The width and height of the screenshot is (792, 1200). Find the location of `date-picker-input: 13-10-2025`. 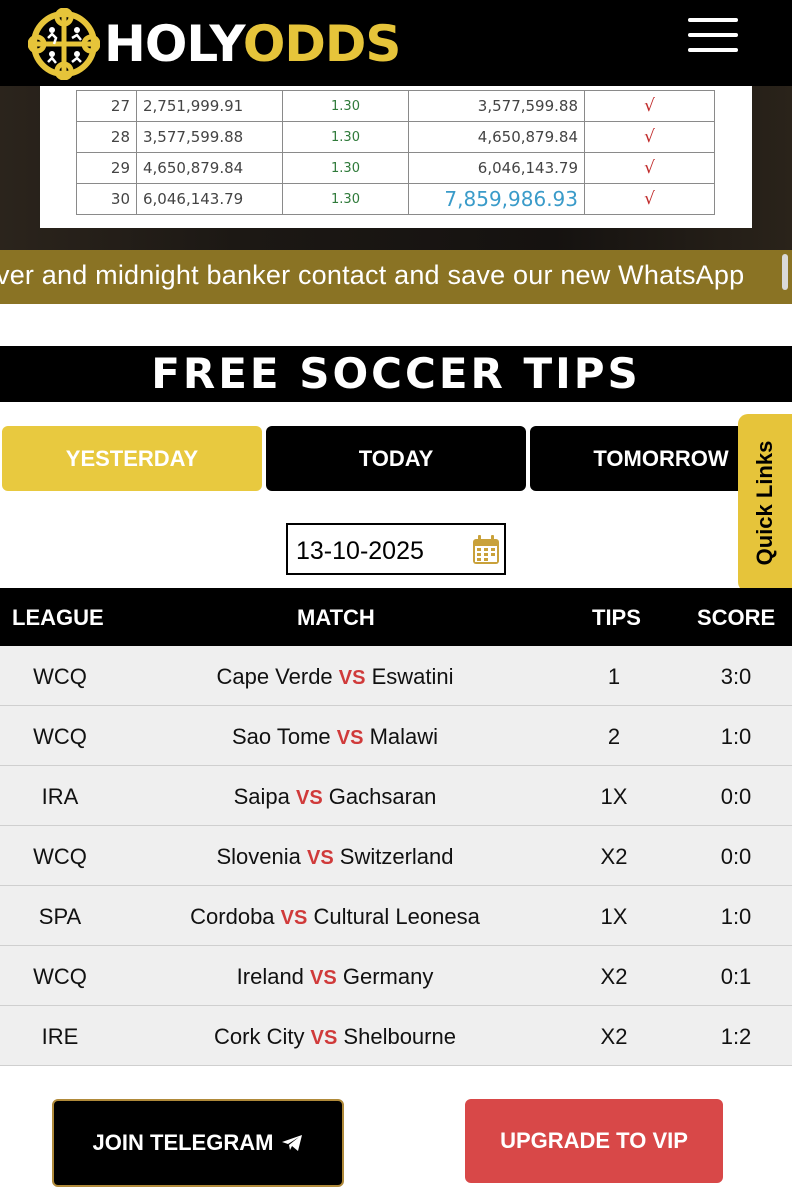

date-picker-input: 13-10-2025 is located at coordinates (396, 549).